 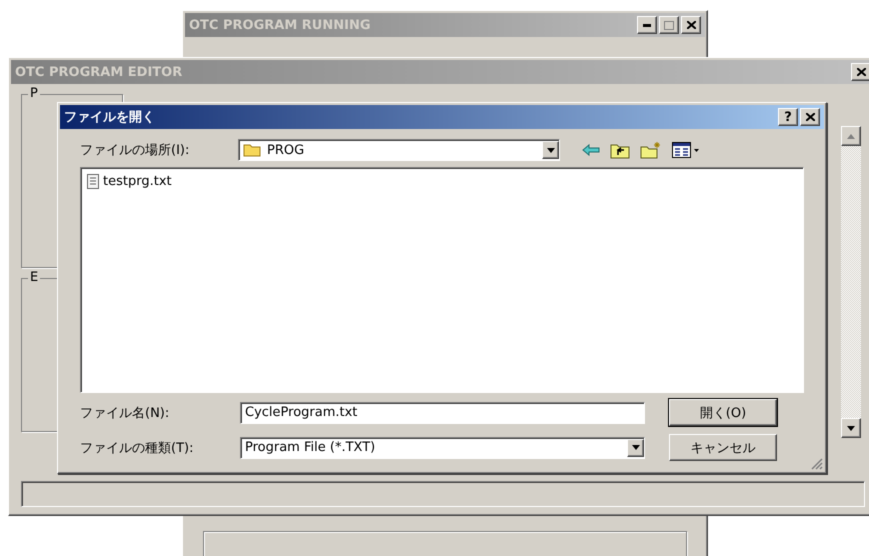 What do you see at coordinates (788, 117) in the screenshot?
I see `help-button: ?` at bounding box center [788, 117].